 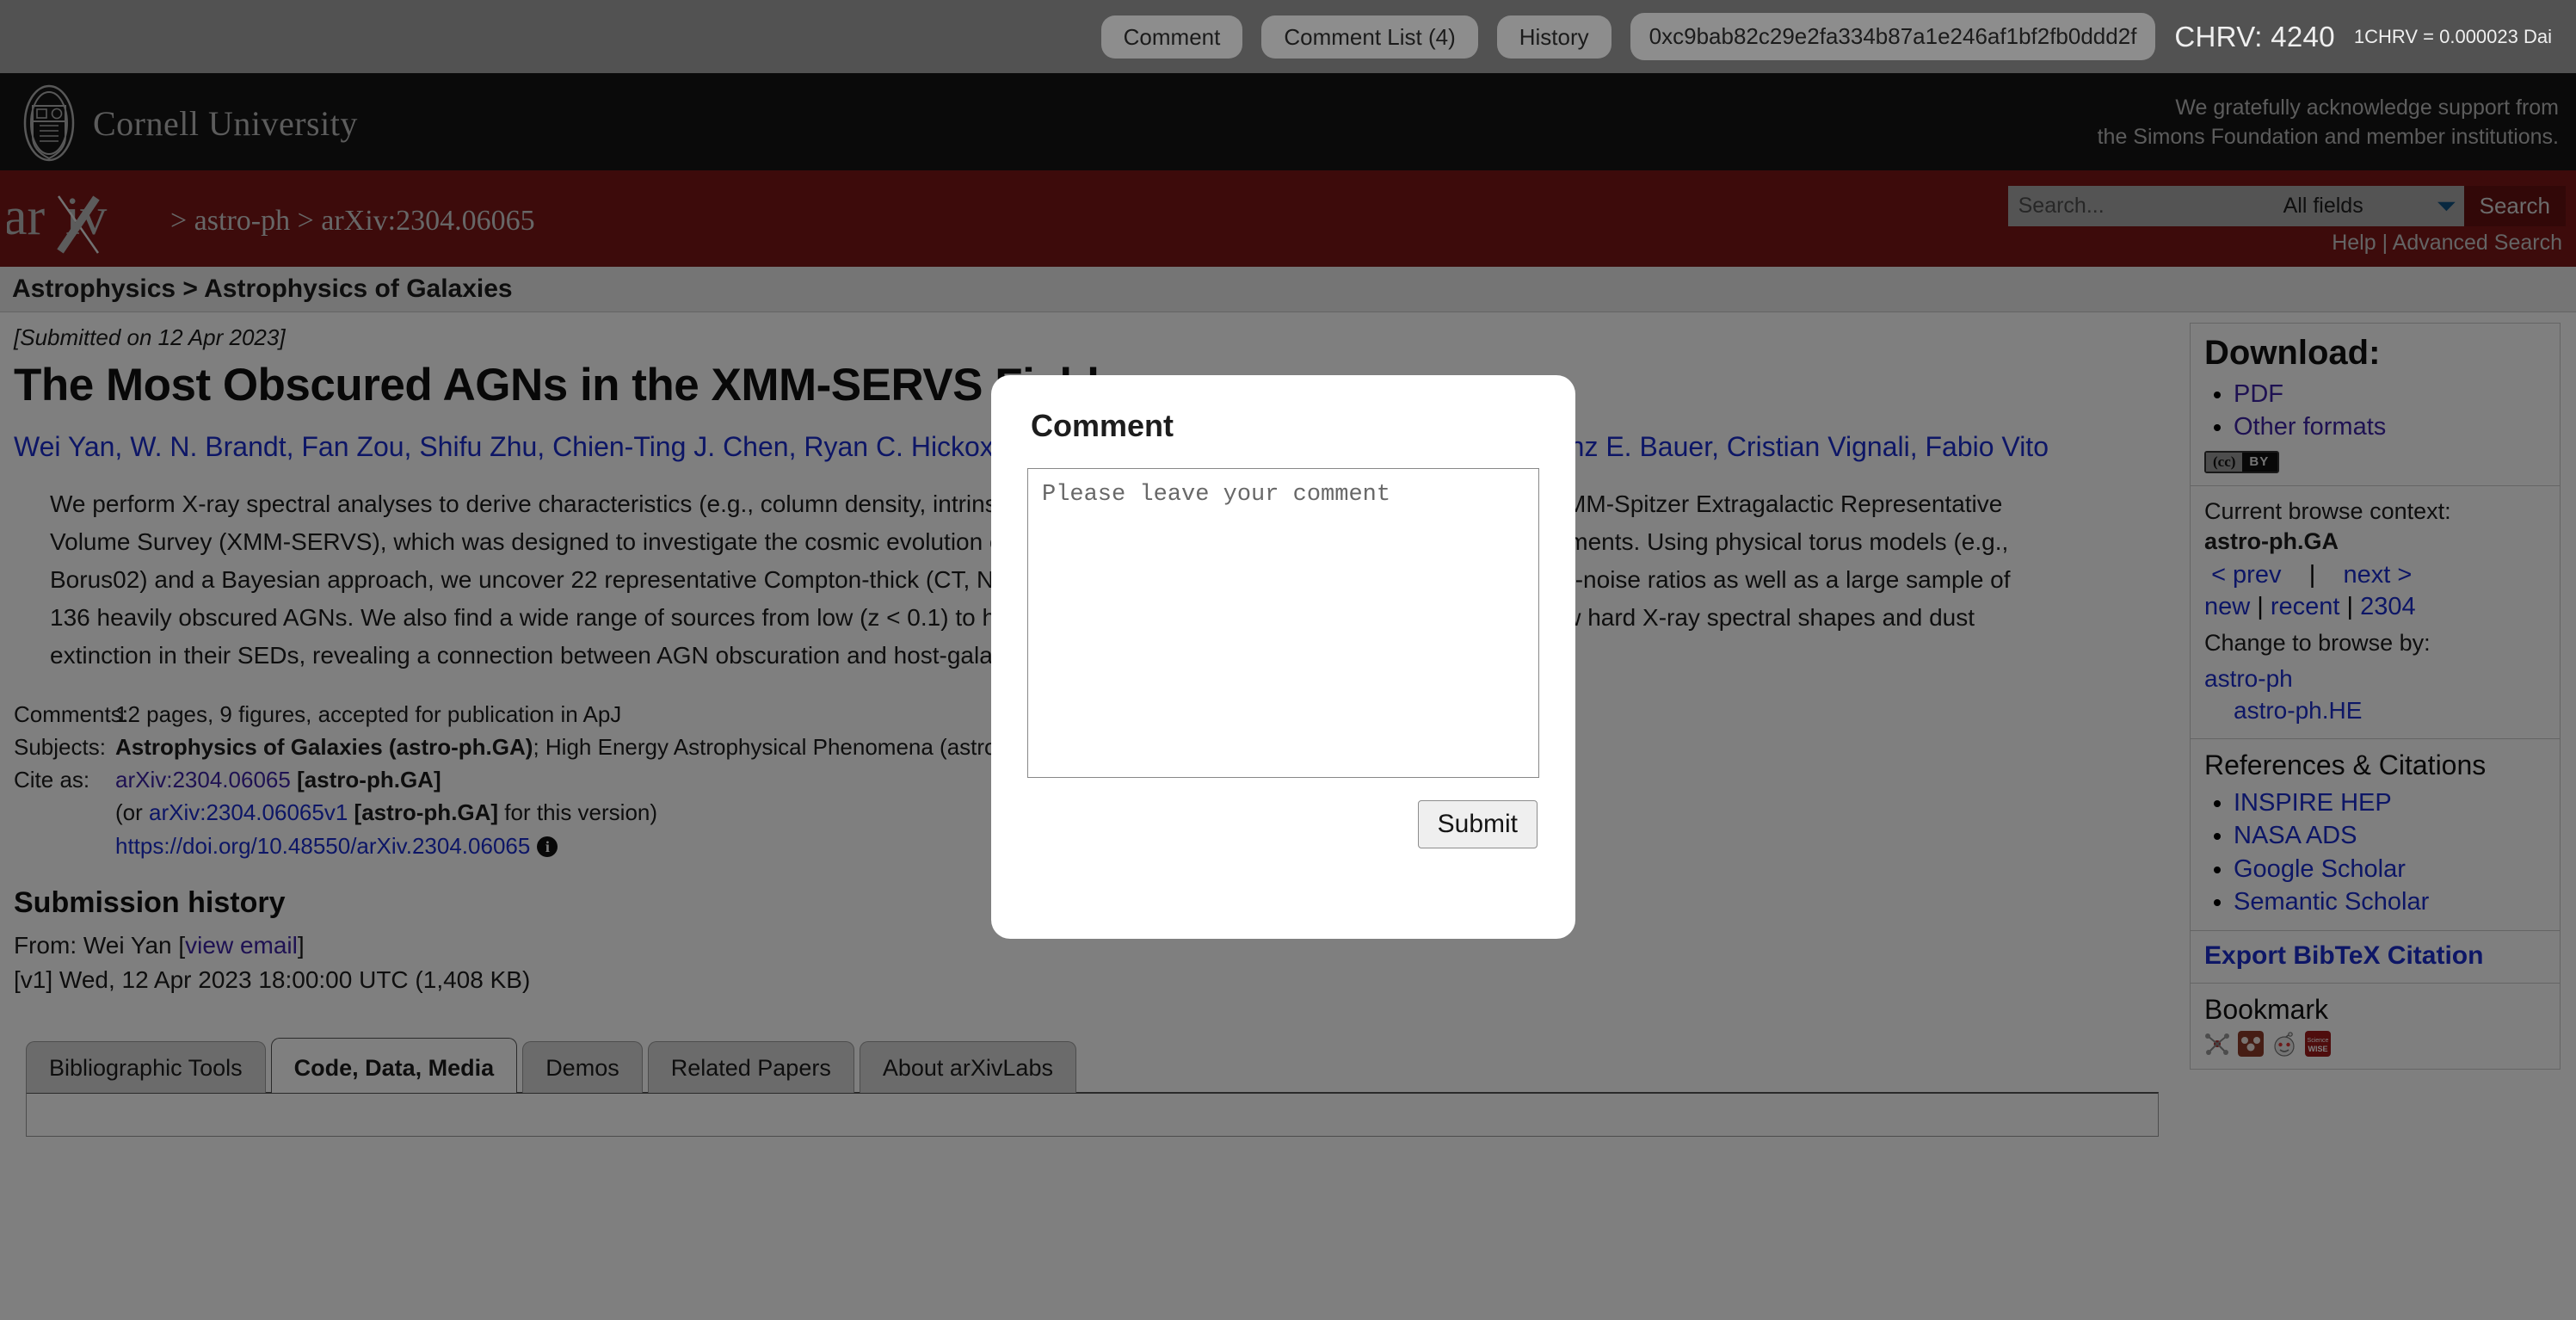 What do you see at coordinates (1102, 425) in the screenshot?
I see `modal-title: Comment` at bounding box center [1102, 425].